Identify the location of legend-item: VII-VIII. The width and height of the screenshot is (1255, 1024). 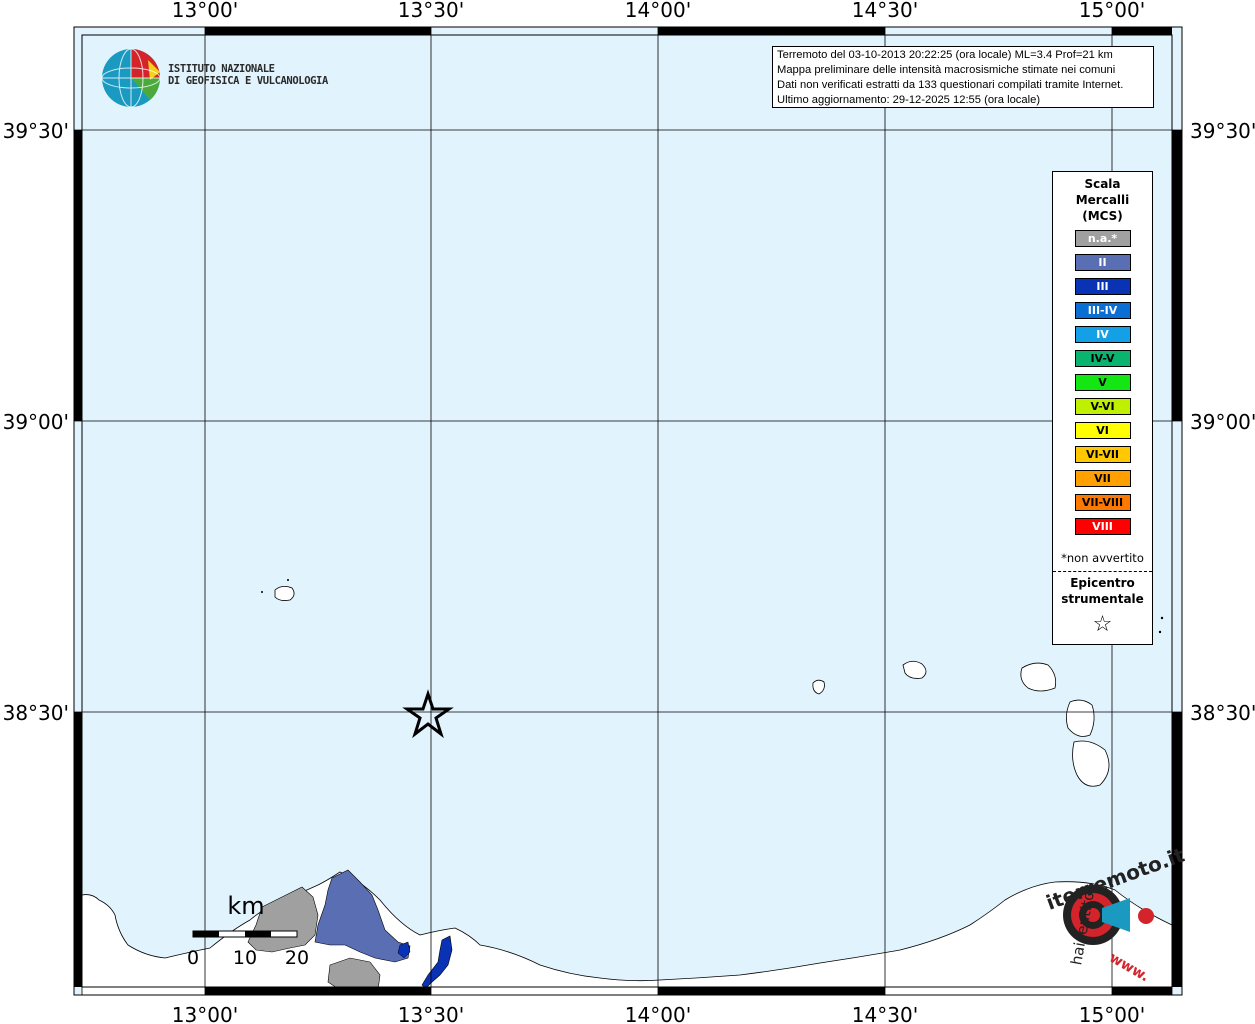
(1102, 502).